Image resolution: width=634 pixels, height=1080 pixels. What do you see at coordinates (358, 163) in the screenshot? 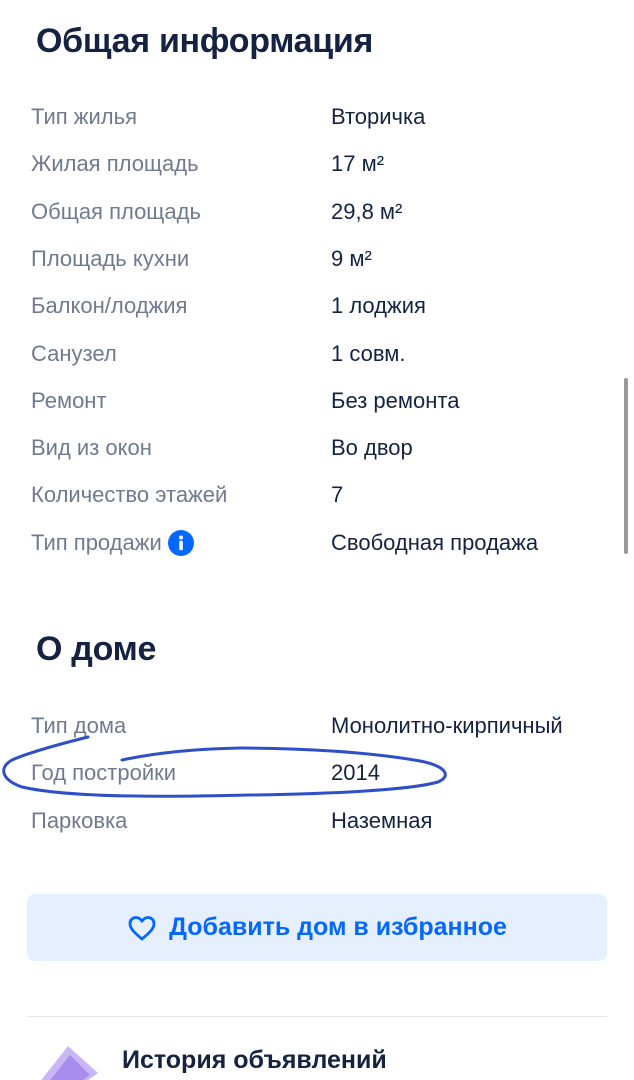
I see `info-row-value: 17 м²` at bounding box center [358, 163].